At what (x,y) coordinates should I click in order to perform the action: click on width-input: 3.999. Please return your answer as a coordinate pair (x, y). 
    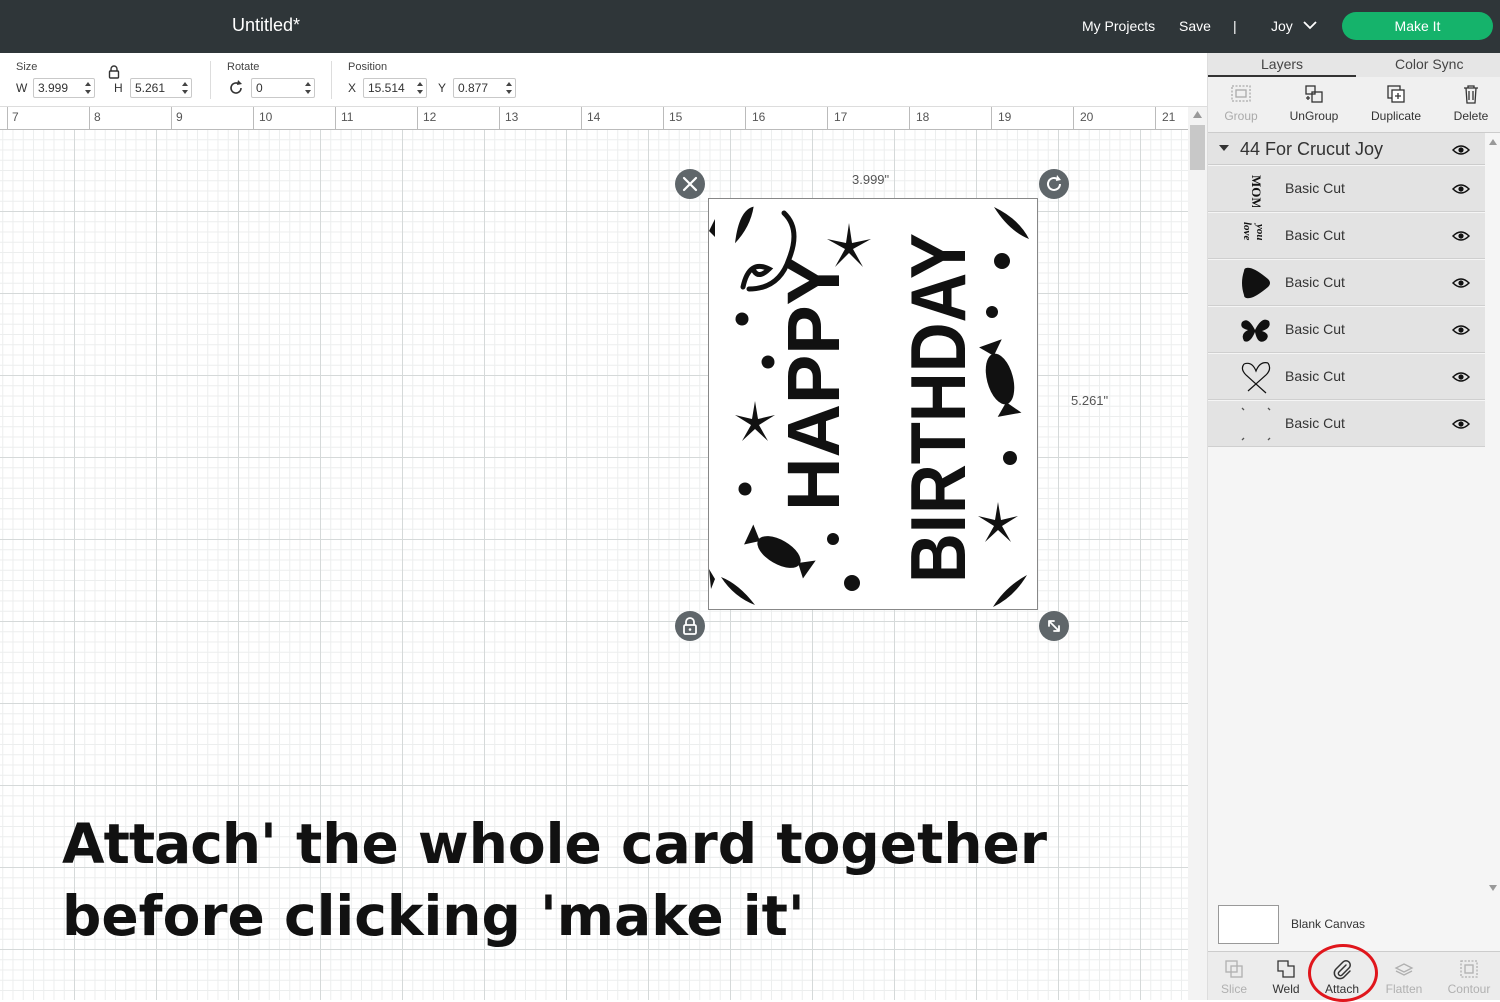
    Looking at the image, I should click on (64, 88).